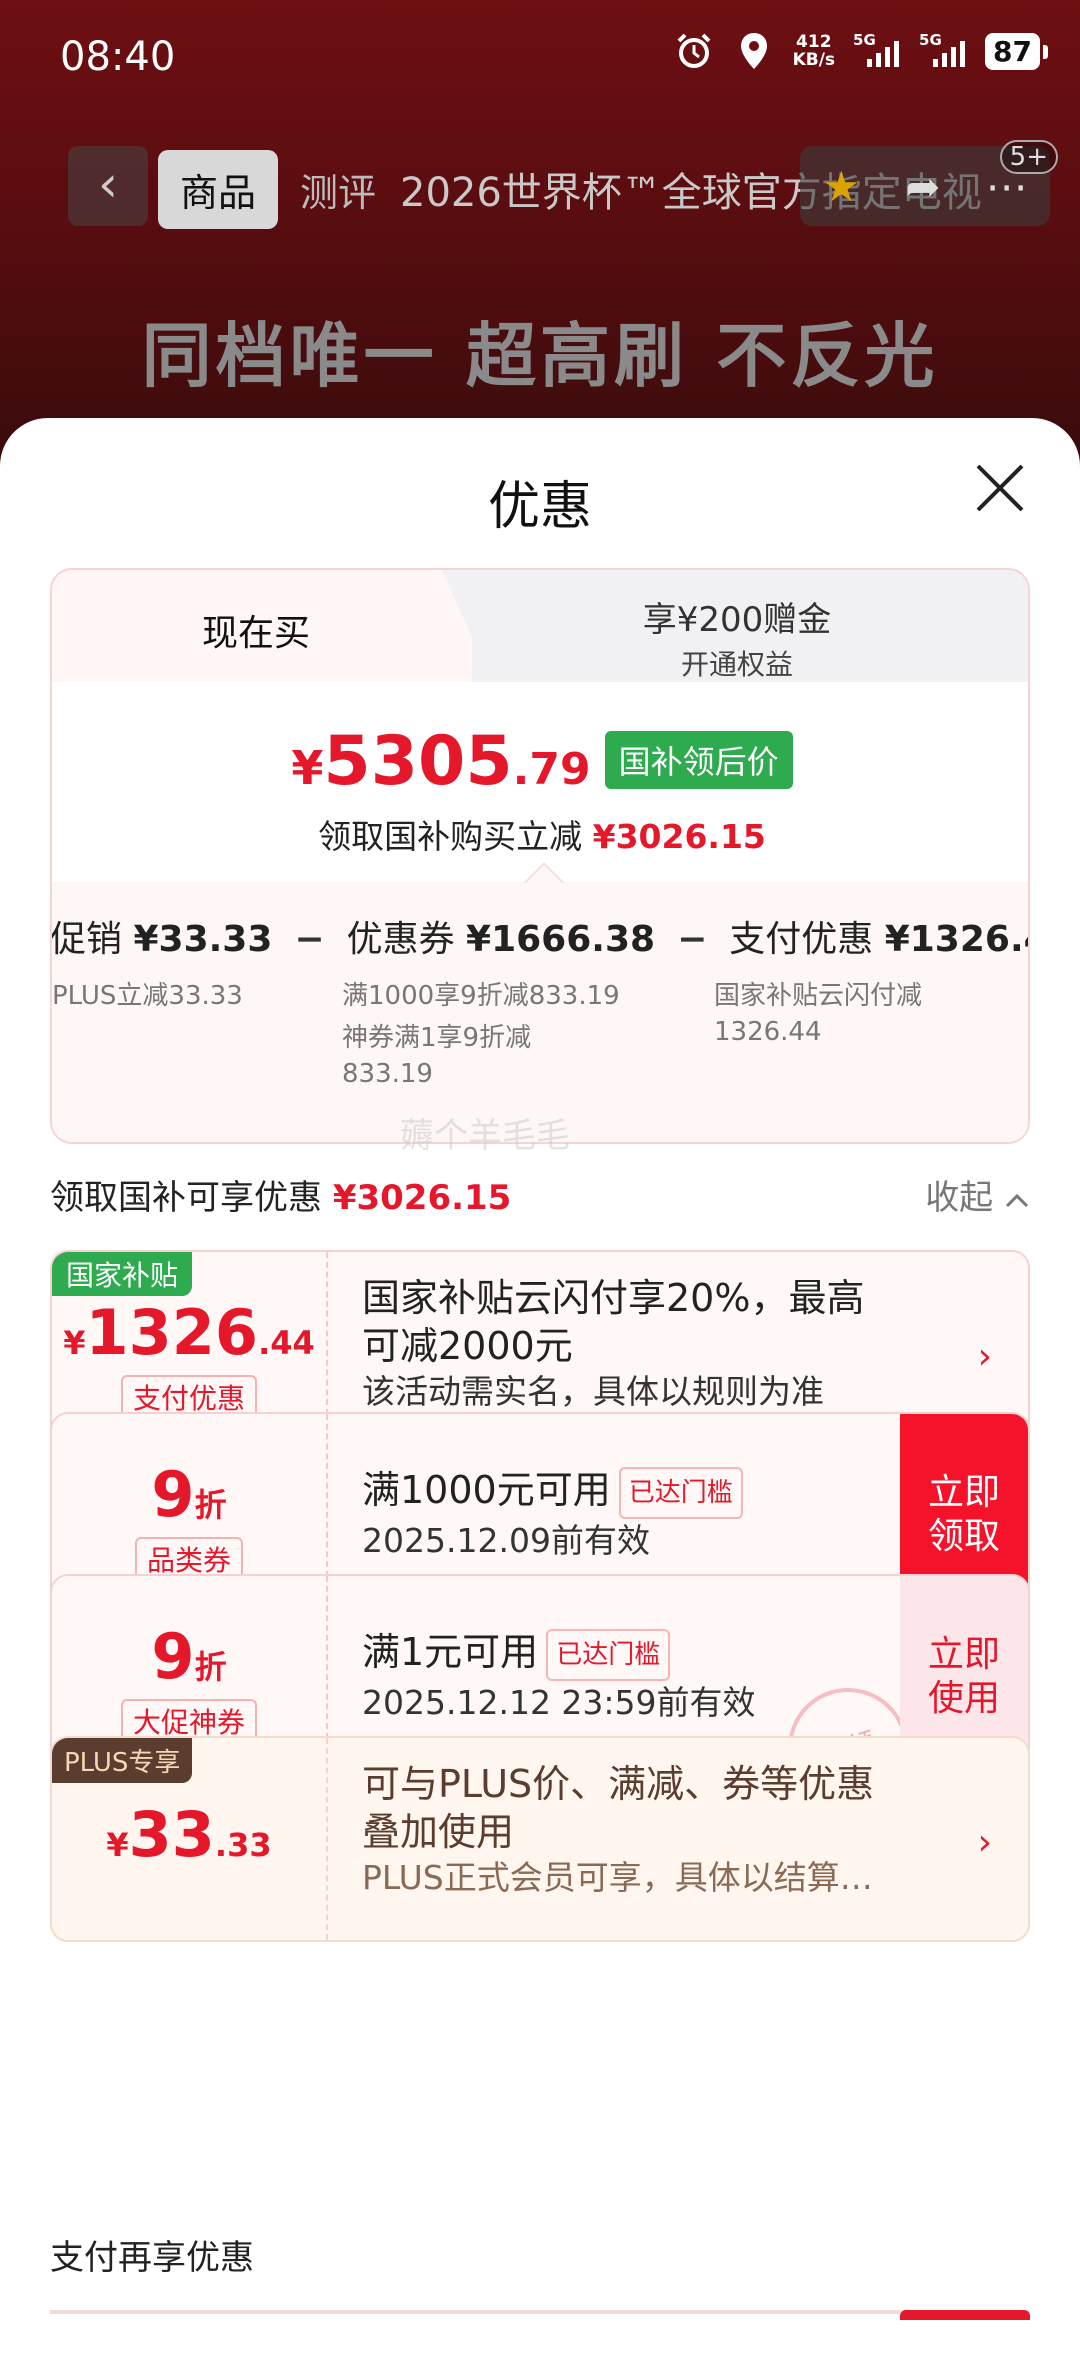 Image resolution: width=1080 pixels, height=2376 pixels. What do you see at coordinates (152, 2258) in the screenshot?
I see `pay-section-heading: 支付再享优惠` at bounding box center [152, 2258].